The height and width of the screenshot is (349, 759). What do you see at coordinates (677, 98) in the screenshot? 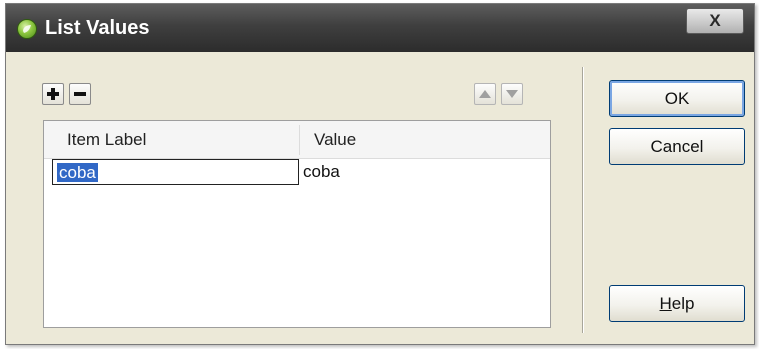
I see `ok-button: OK` at bounding box center [677, 98].